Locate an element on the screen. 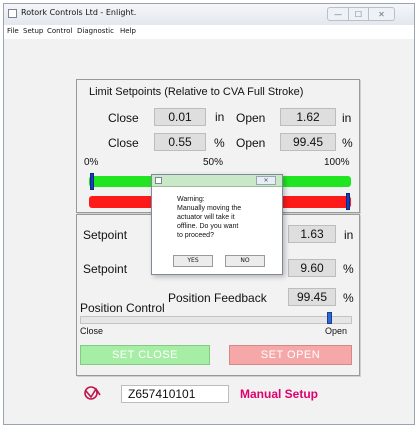 The width and height of the screenshot is (418, 428). dialog-app-icon is located at coordinates (158, 180).